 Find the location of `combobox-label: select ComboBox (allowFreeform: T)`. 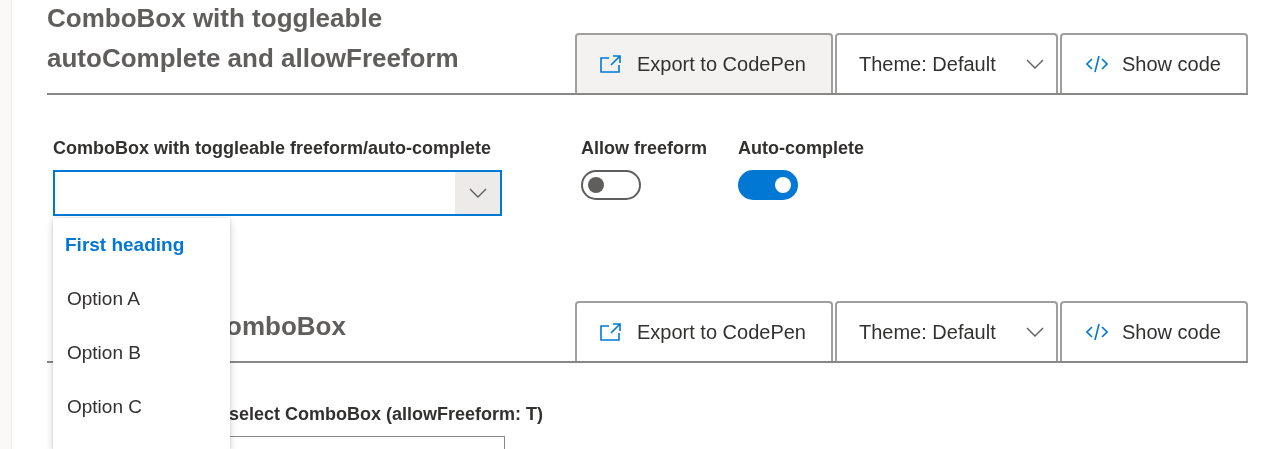

combobox-label: select ComboBox (allowFreeform: T) is located at coordinates (387, 414).